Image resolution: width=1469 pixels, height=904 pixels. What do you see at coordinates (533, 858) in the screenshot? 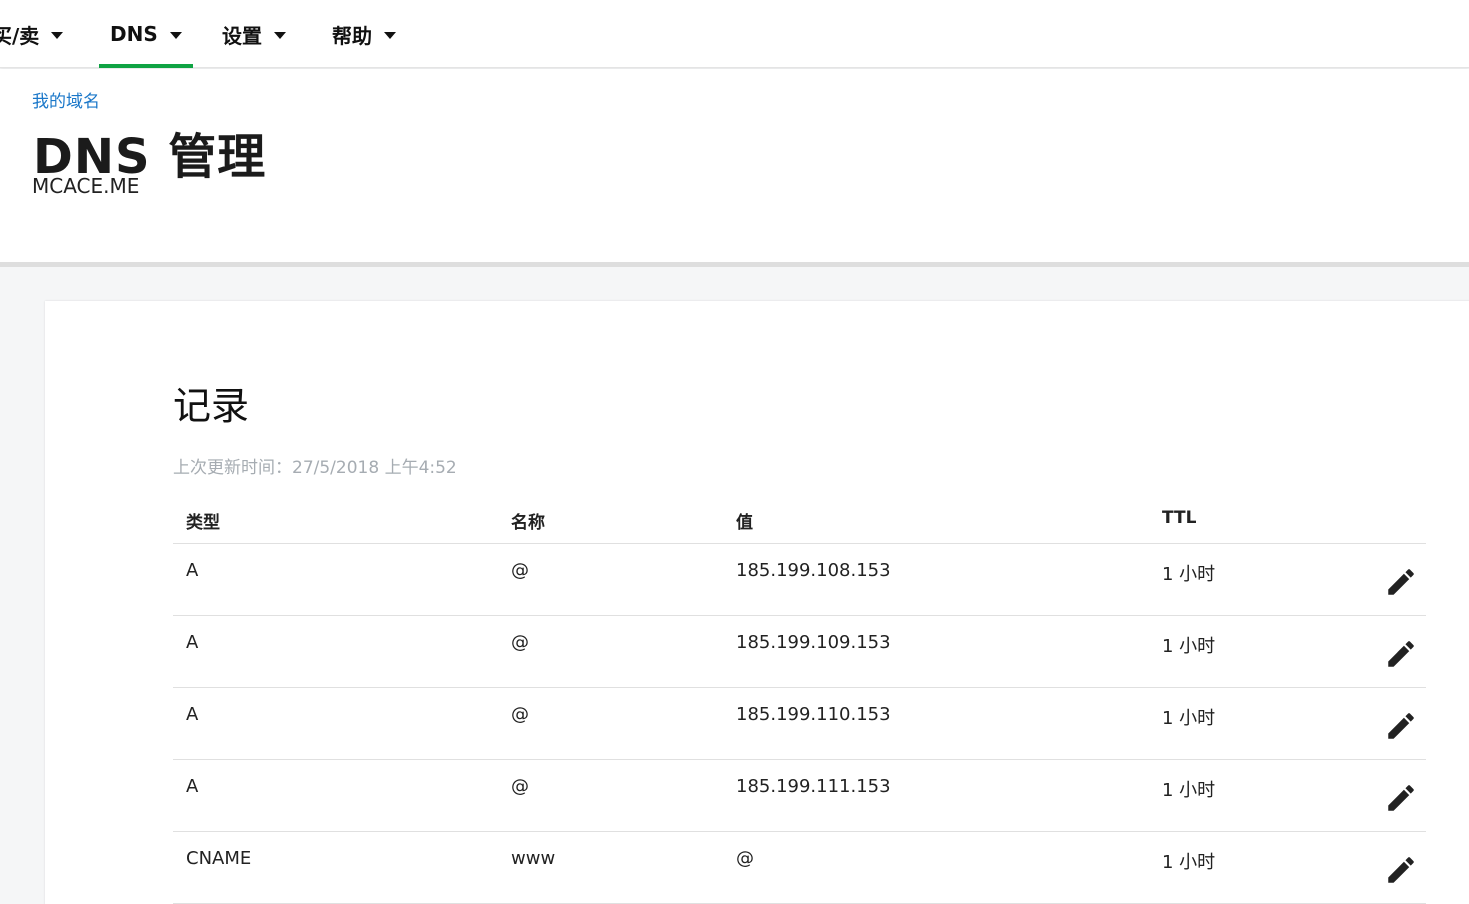
I see `record-name: www` at bounding box center [533, 858].